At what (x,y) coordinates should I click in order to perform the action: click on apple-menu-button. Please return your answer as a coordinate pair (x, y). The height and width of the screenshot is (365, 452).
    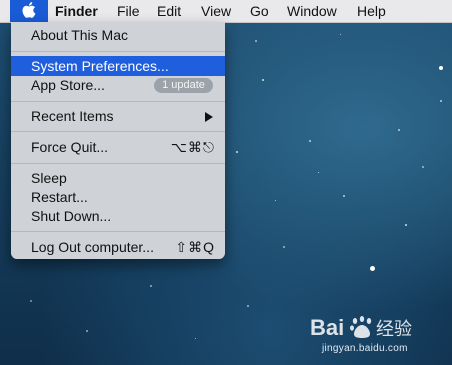
    Looking at the image, I should click on (29, 11).